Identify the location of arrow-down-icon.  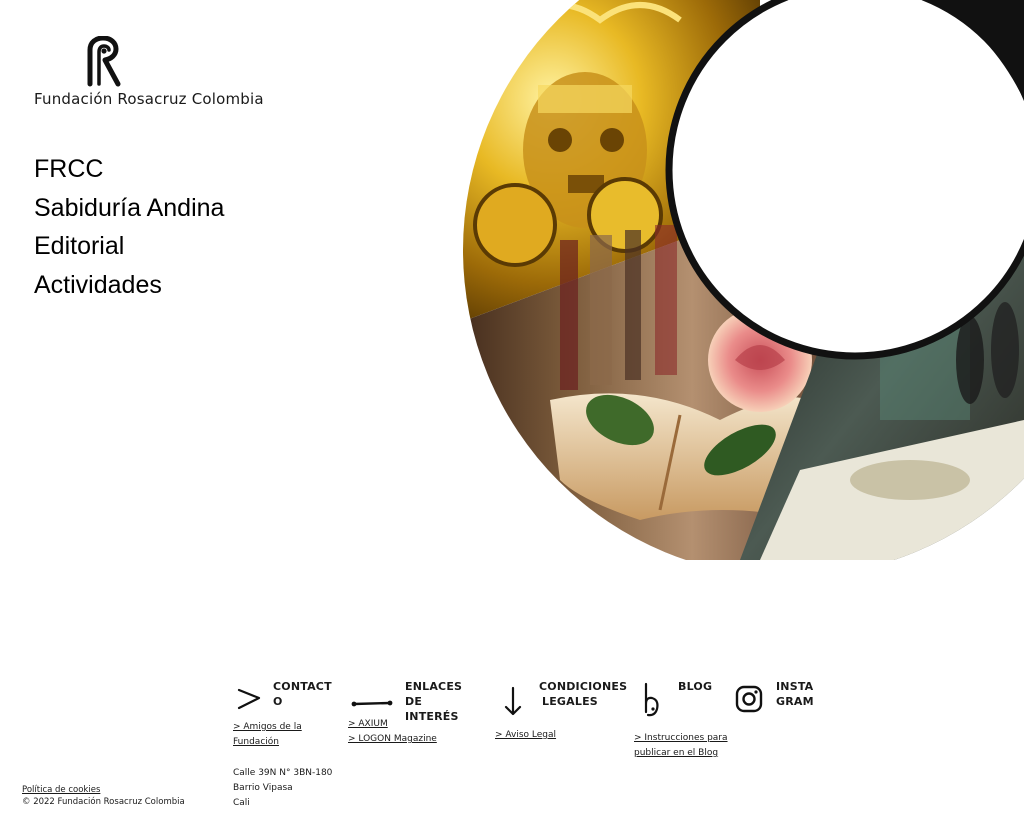
(513, 701).